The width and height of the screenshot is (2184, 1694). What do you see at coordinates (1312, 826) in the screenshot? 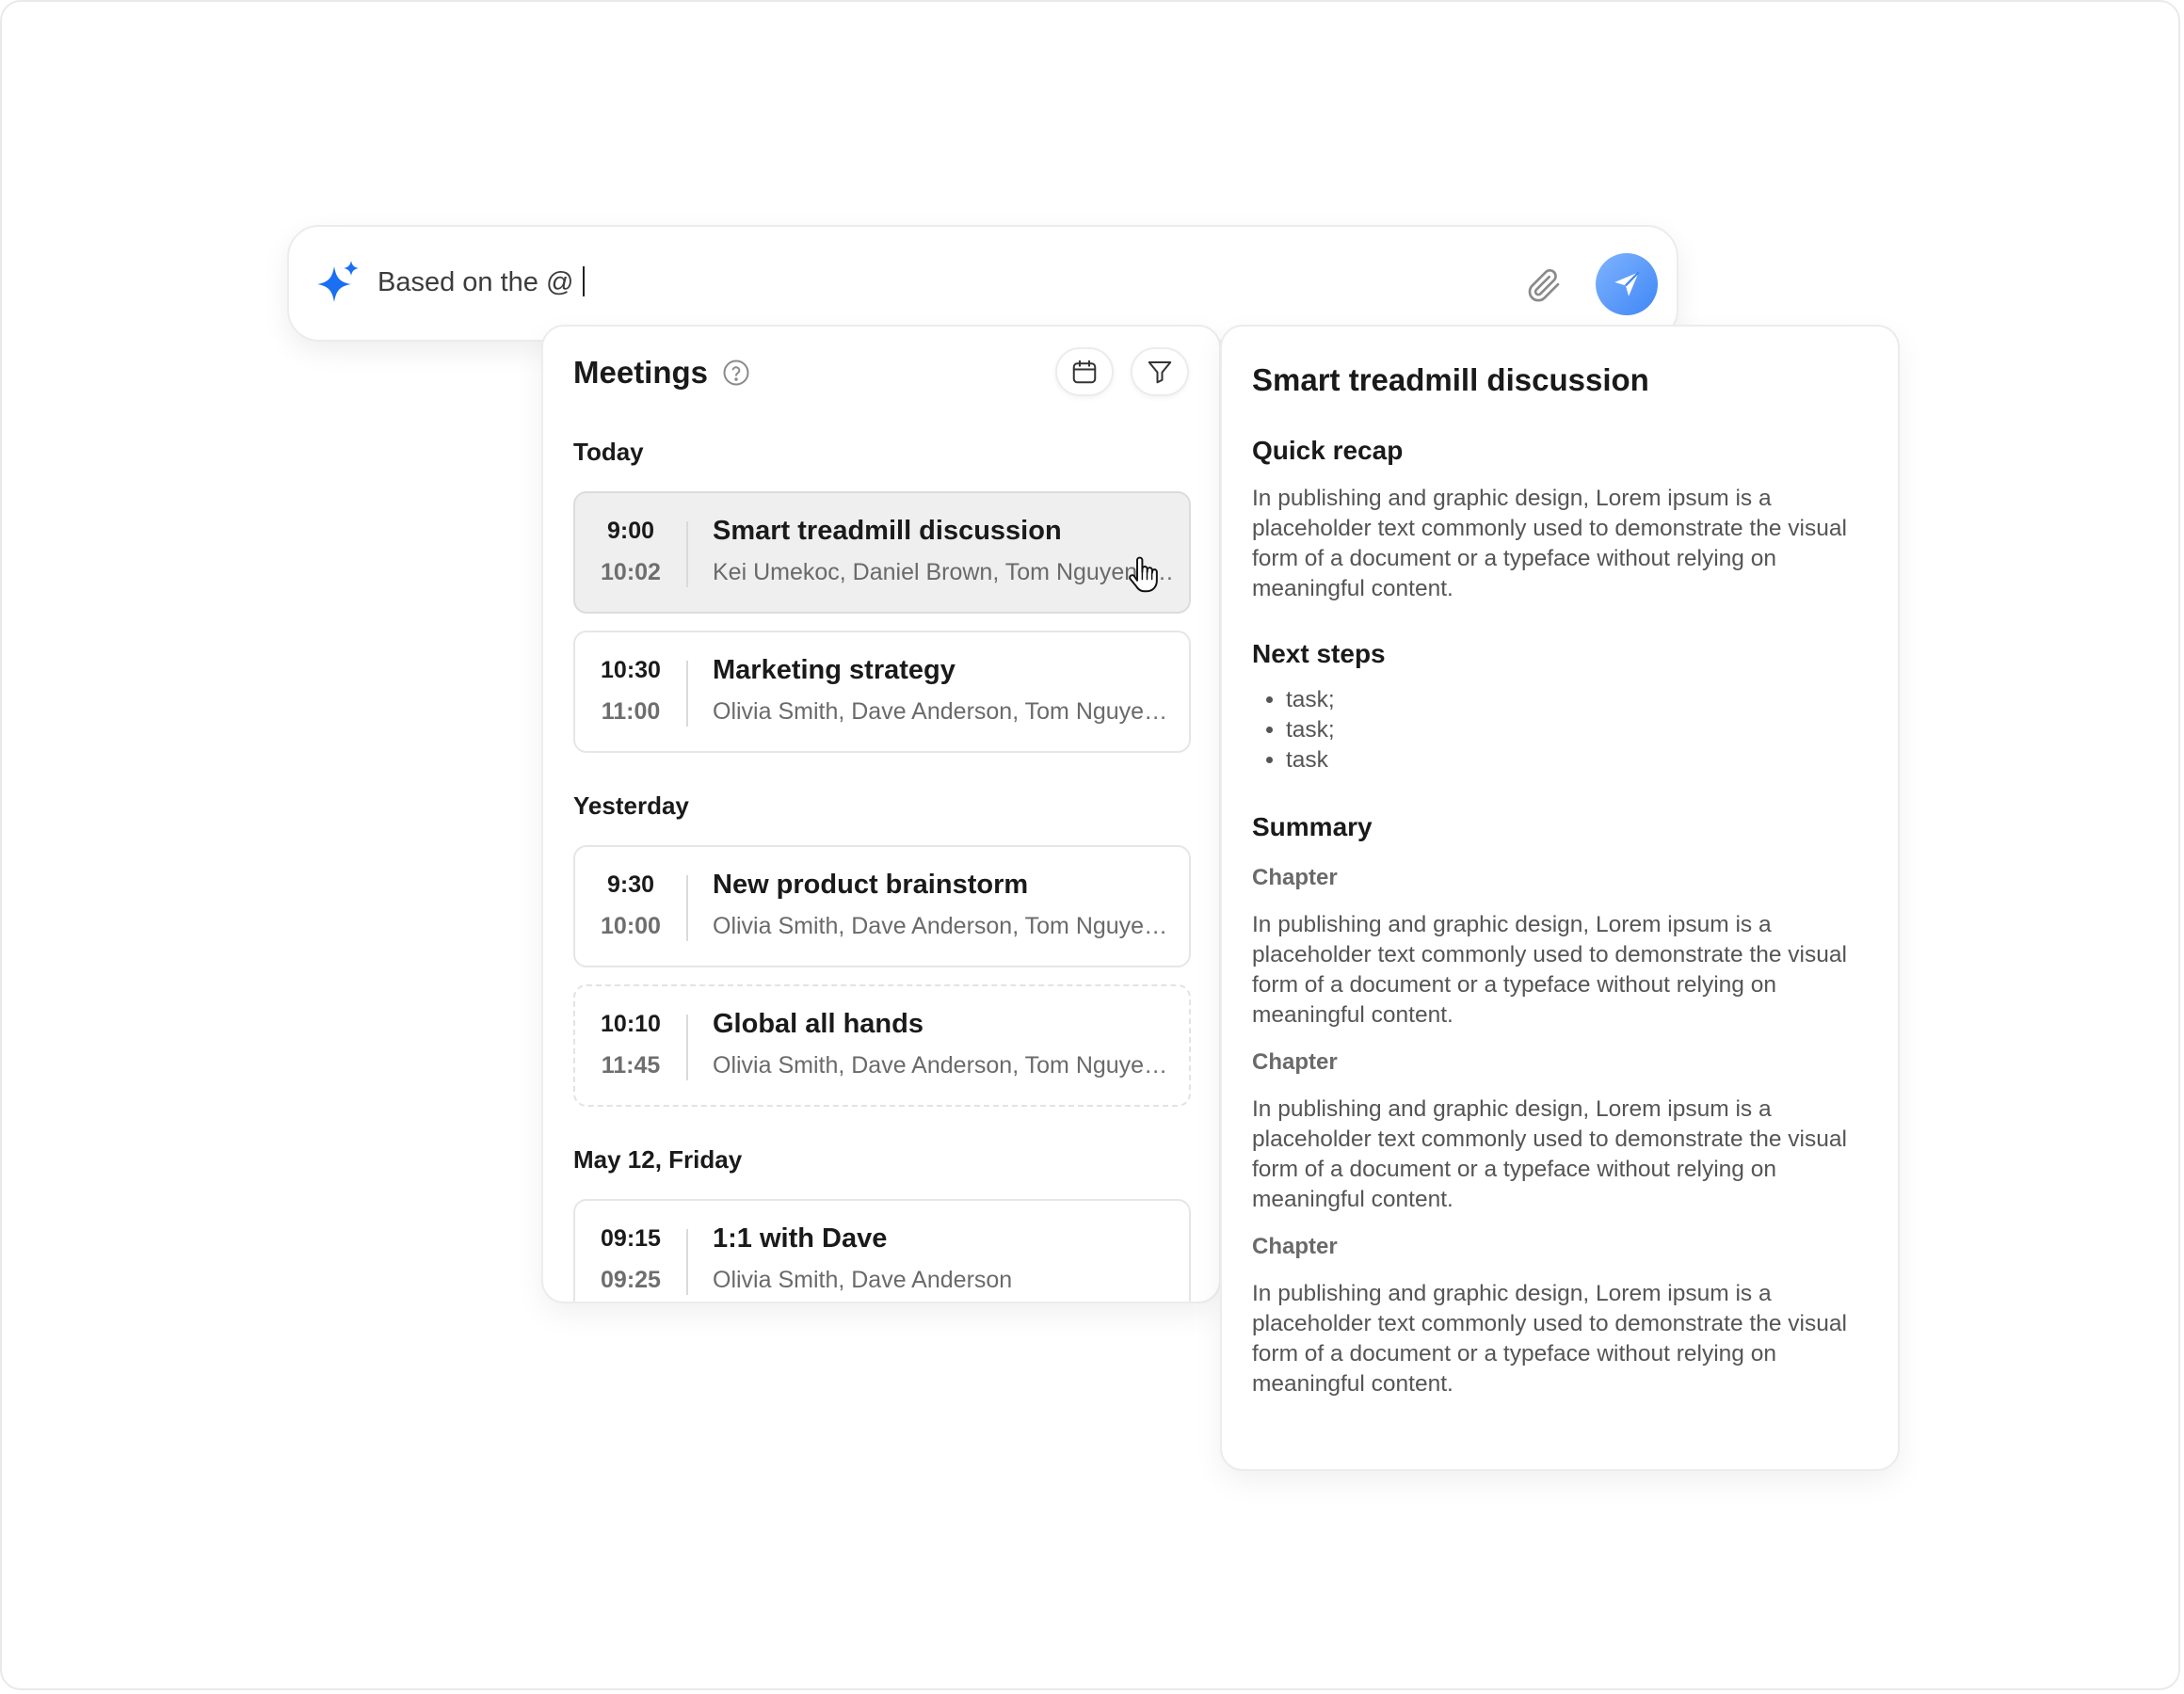
I see `summary-heading: Summary` at bounding box center [1312, 826].